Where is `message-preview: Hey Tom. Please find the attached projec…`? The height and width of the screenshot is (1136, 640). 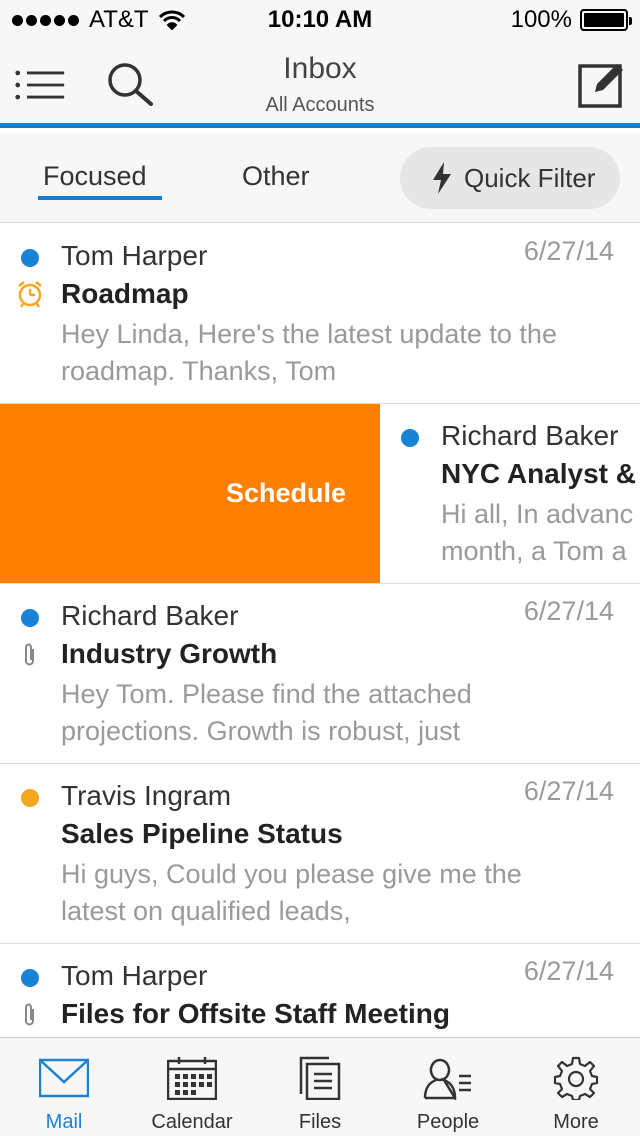
message-preview: Hey Tom. Please find the attached projec… is located at coordinates (266, 712).